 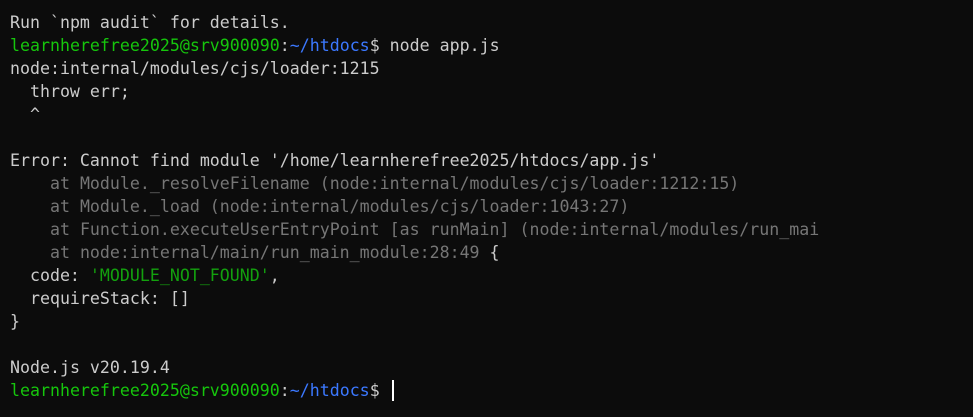 What do you see at coordinates (90, 367) in the screenshot?
I see `node-version: Node.js v20.19.4` at bounding box center [90, 367].